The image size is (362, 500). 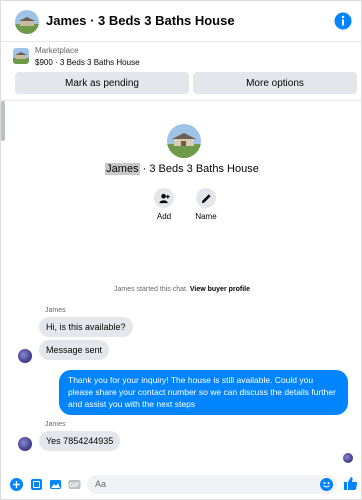 I want to click on profile-house-image, so click(x=184, y=141).